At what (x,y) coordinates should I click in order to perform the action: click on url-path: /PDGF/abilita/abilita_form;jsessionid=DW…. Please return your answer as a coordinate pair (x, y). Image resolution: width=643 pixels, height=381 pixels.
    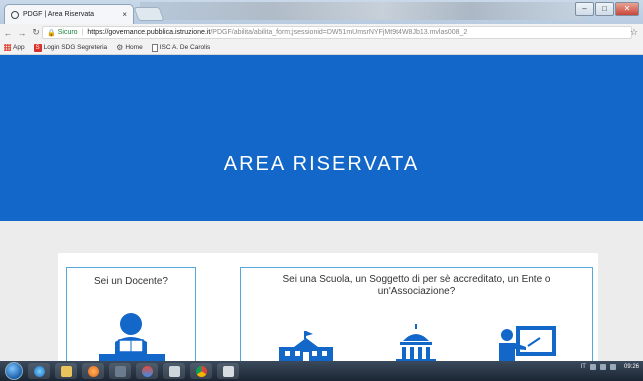
    Looking at the image, I should click on (339, 32).